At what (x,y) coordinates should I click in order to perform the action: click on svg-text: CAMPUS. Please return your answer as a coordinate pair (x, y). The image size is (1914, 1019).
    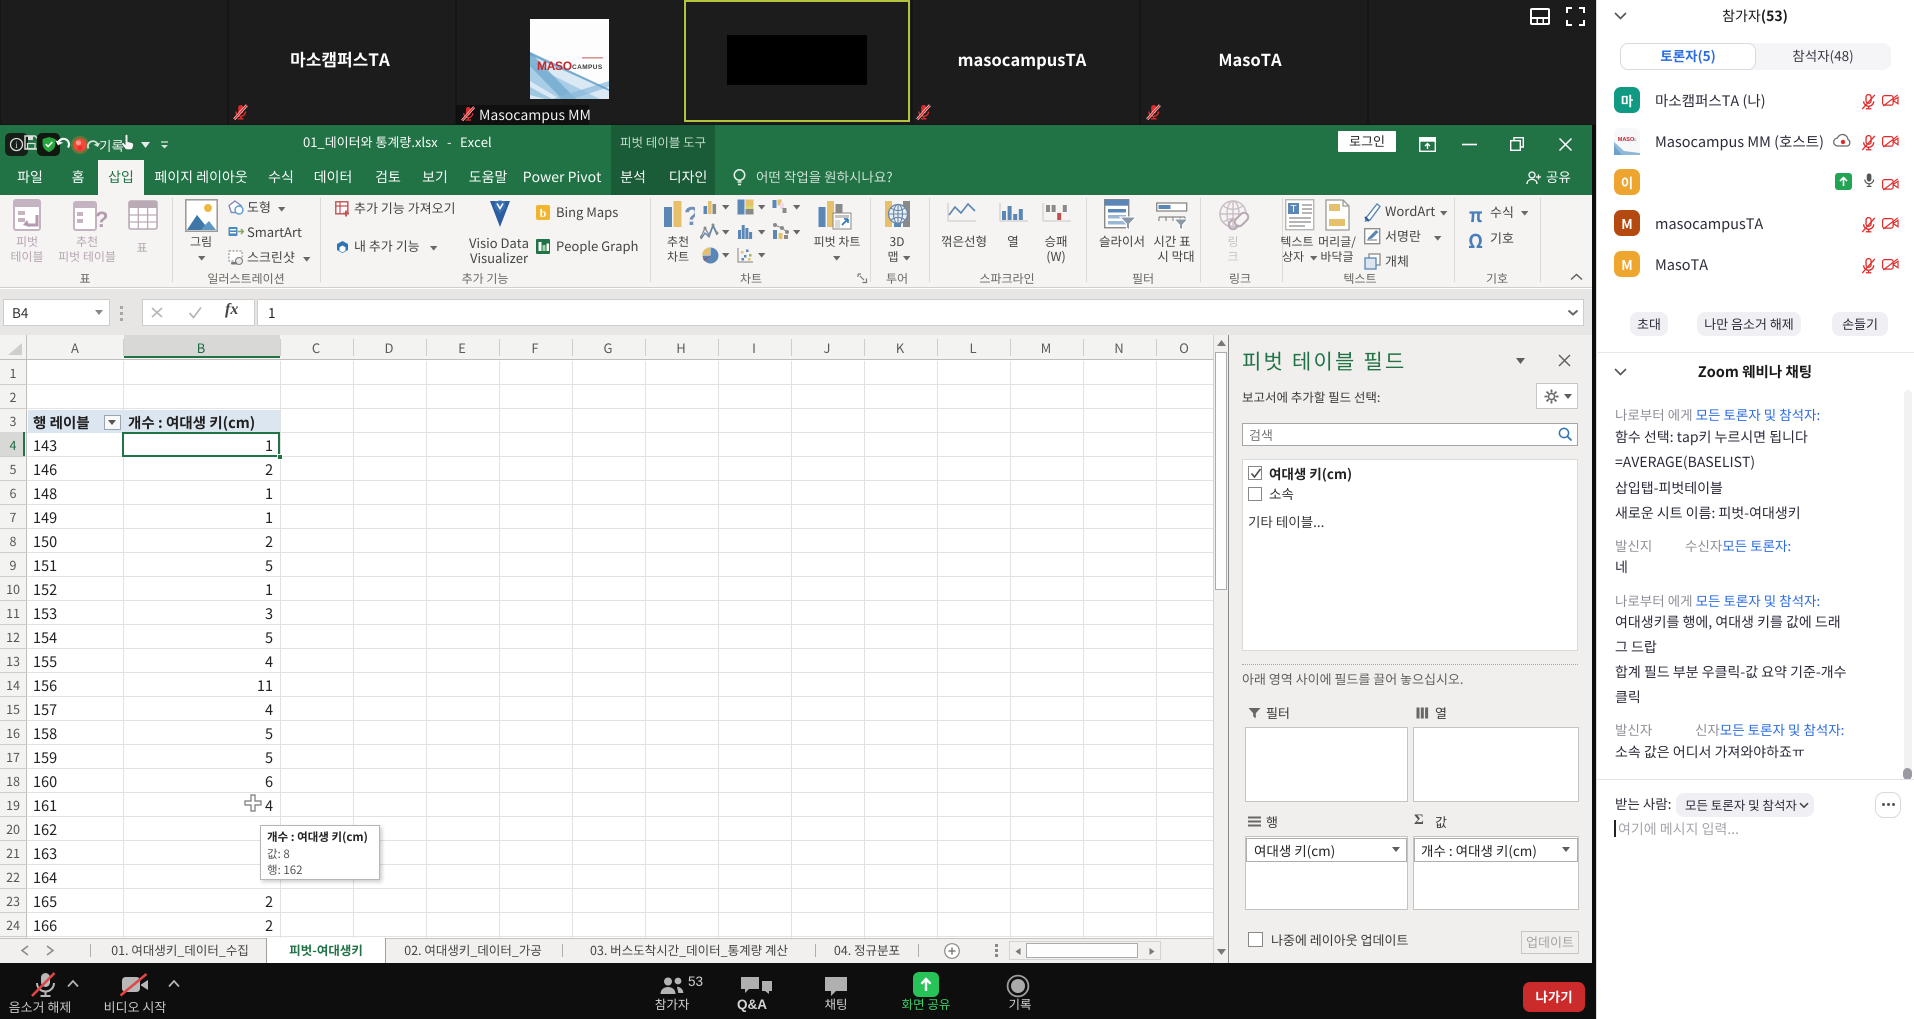
    Looking at the image, I should click on (587, 67).